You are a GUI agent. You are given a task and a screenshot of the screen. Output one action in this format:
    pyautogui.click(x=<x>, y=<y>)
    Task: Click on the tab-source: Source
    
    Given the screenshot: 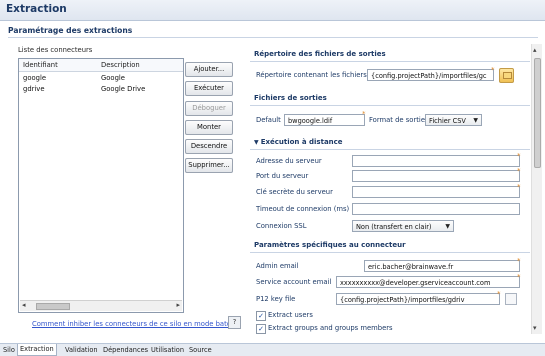 What is the action you would take?
    pyautogui.click(x=200, y=350)
    